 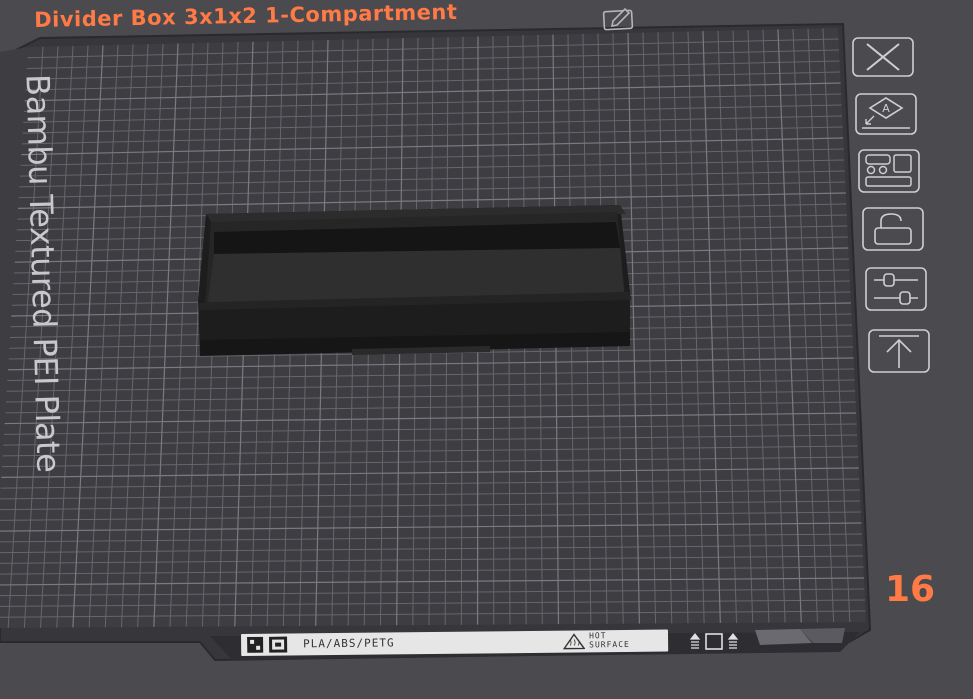 I want to click on plate-side-icons, so click(x=714, y=641).